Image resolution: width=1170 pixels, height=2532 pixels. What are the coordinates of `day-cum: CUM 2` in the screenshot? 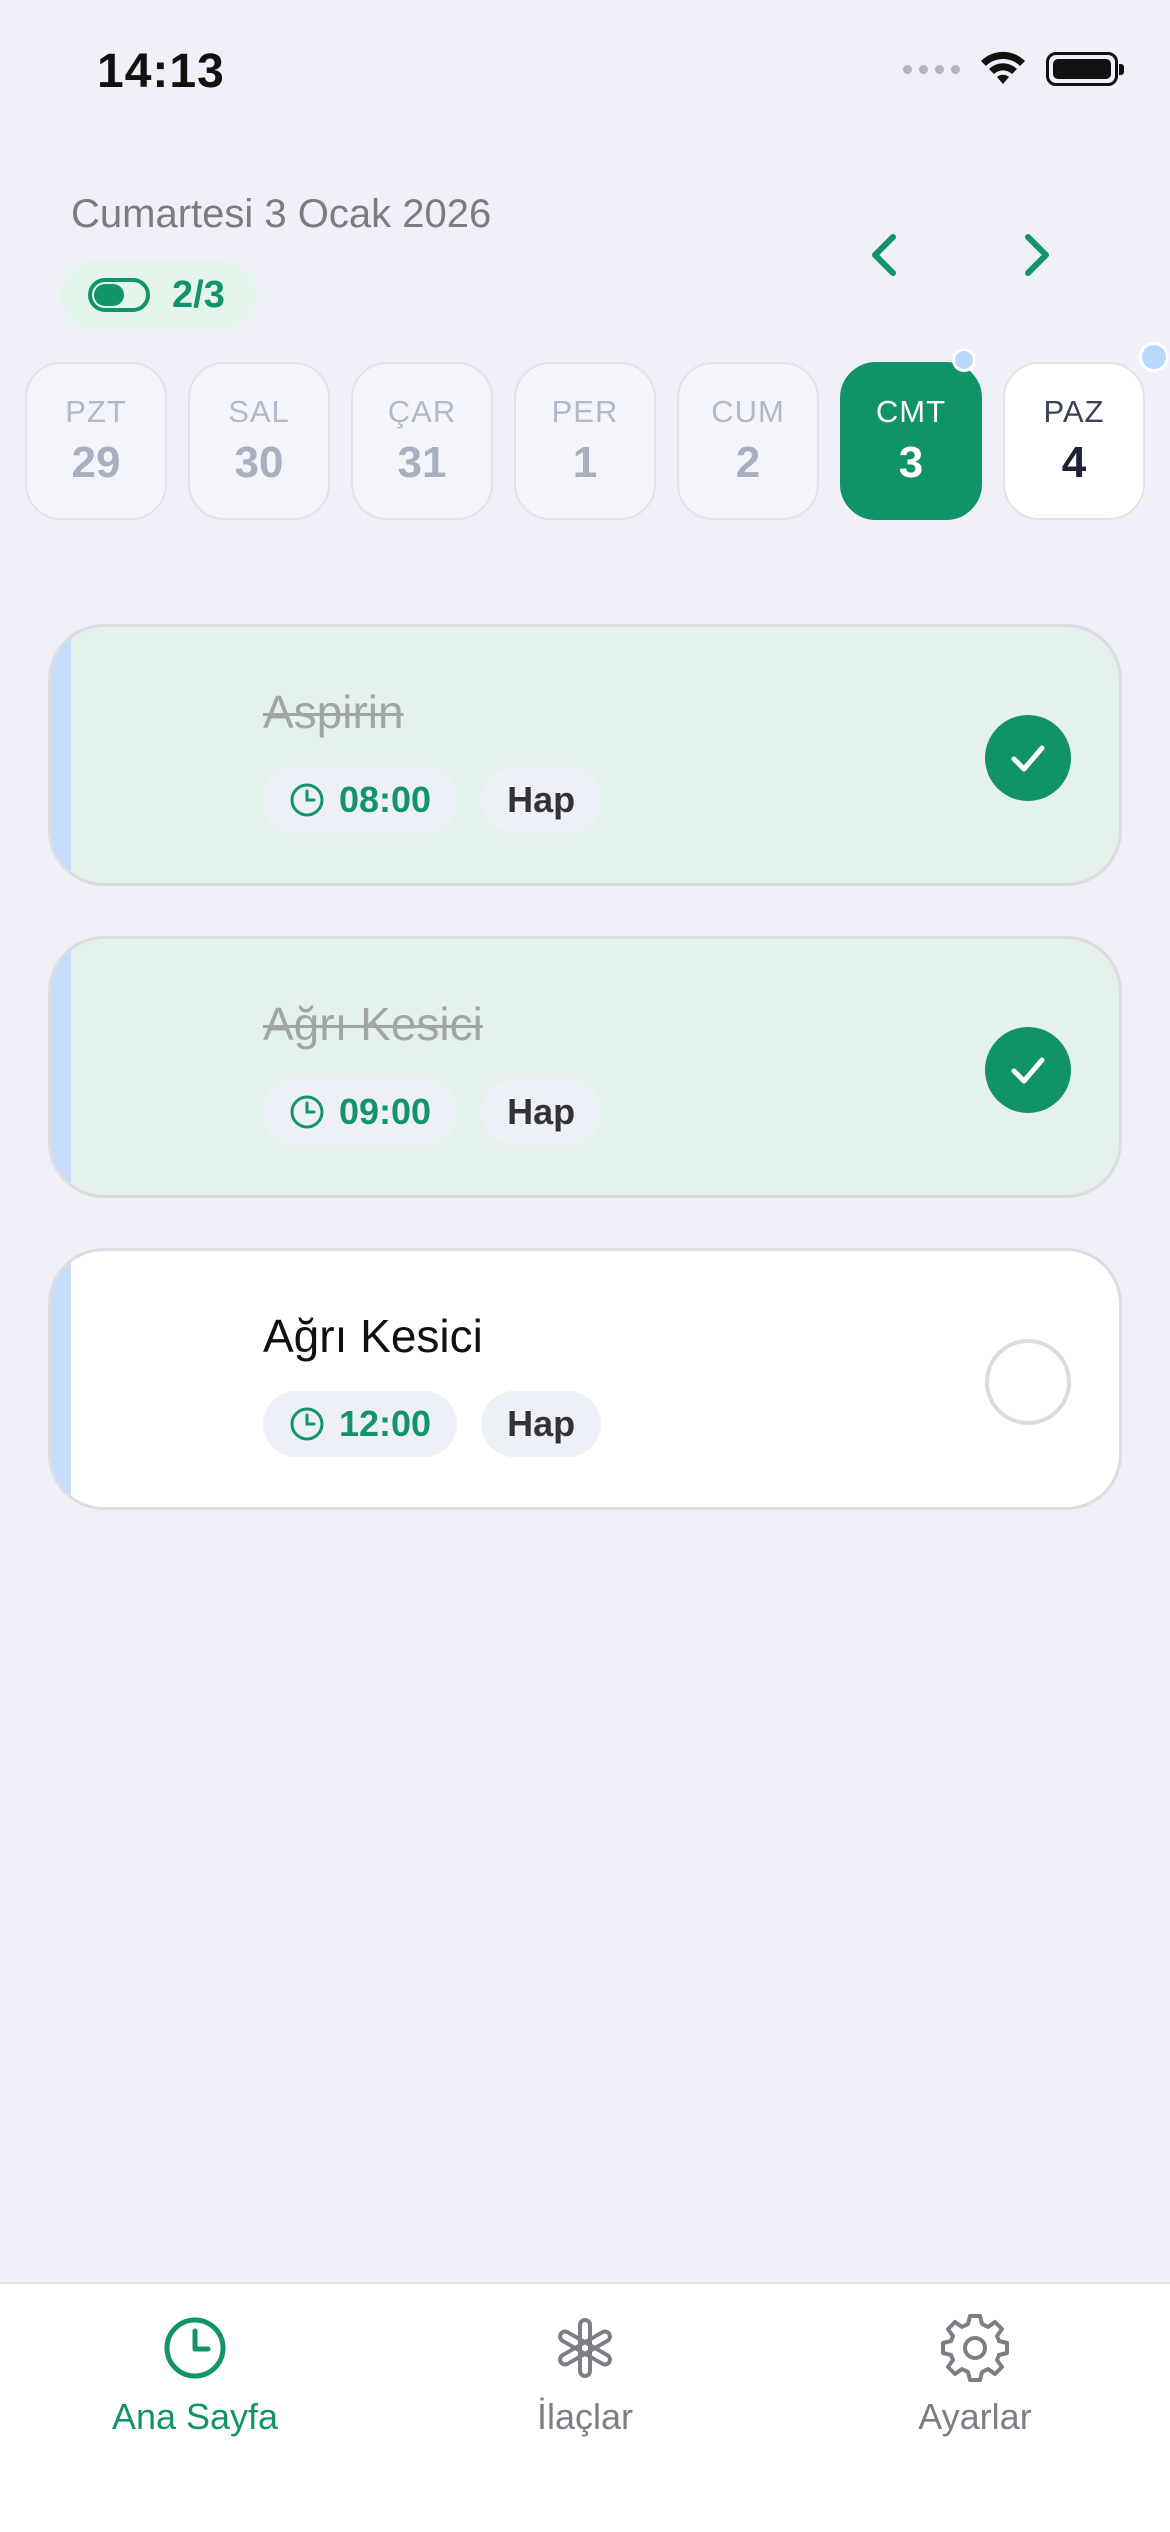 It's located at (748, 441).